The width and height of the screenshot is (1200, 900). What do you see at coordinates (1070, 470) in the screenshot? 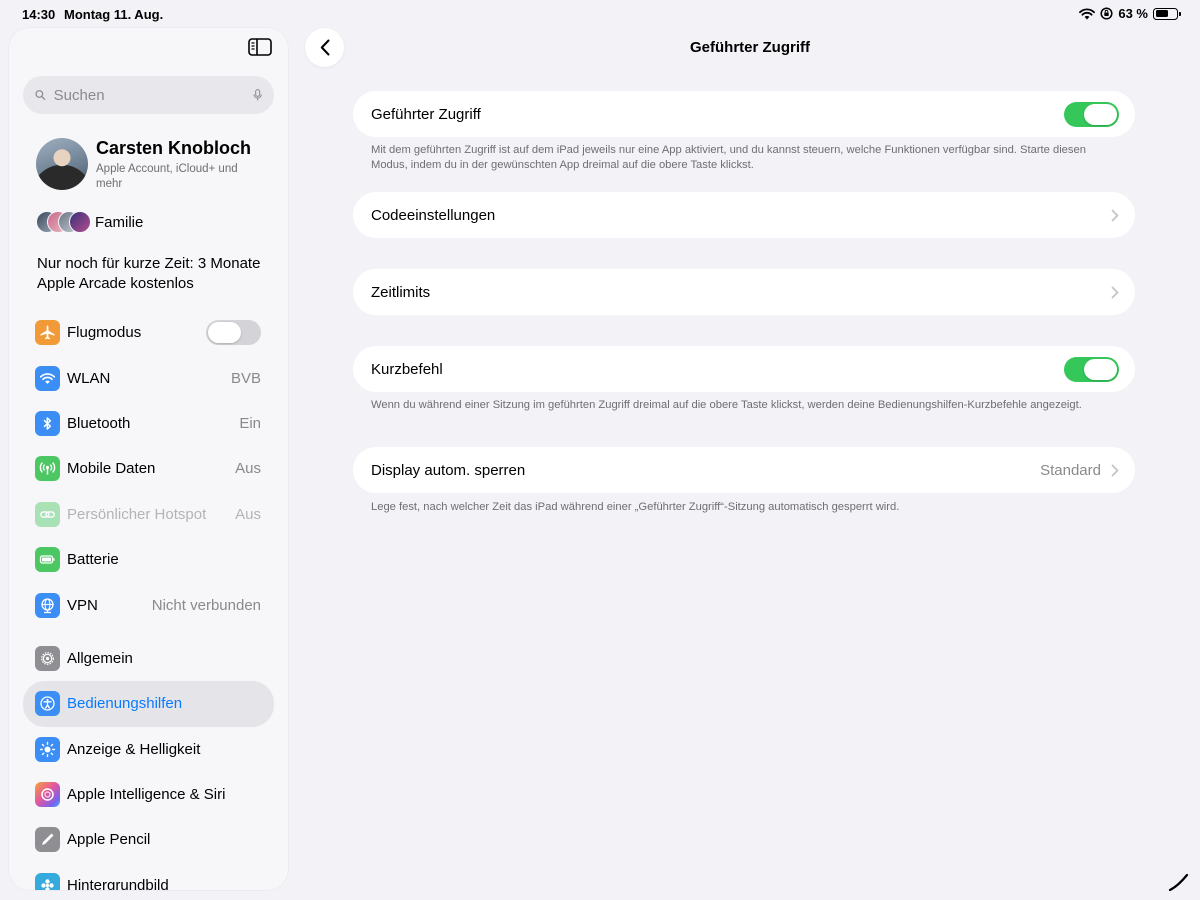
I see `auto-lock-value: Standard` at bounding box center [1070, 470].